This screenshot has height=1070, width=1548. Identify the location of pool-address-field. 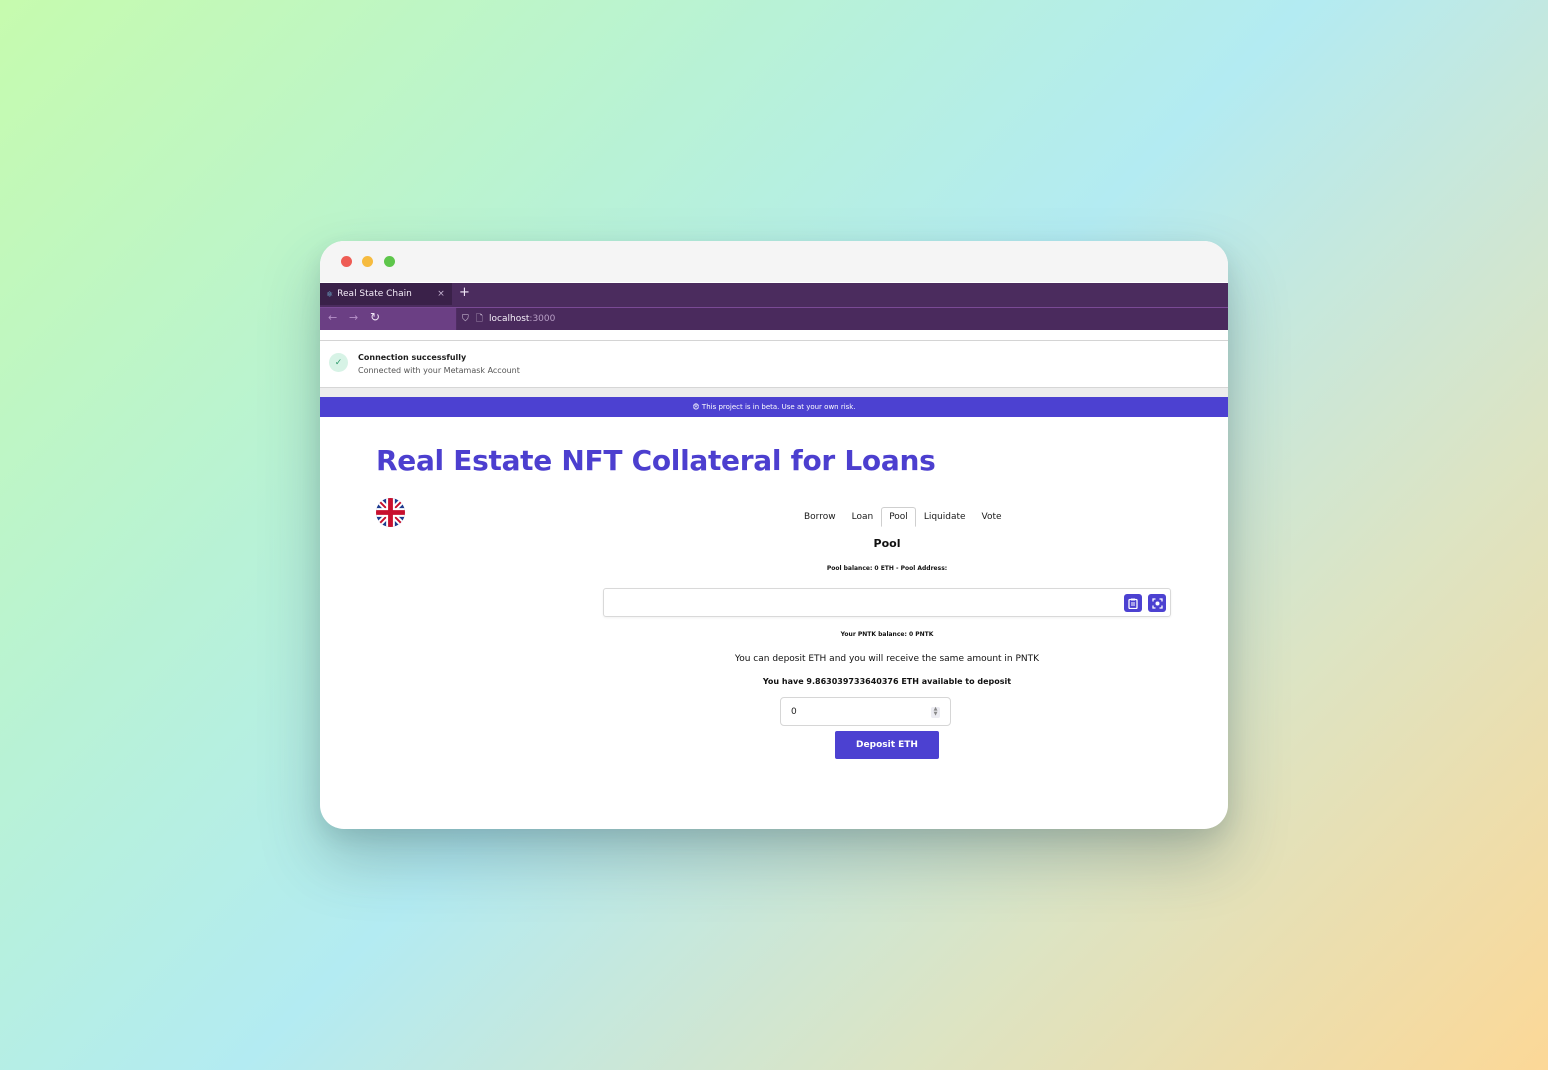
(887, 602).